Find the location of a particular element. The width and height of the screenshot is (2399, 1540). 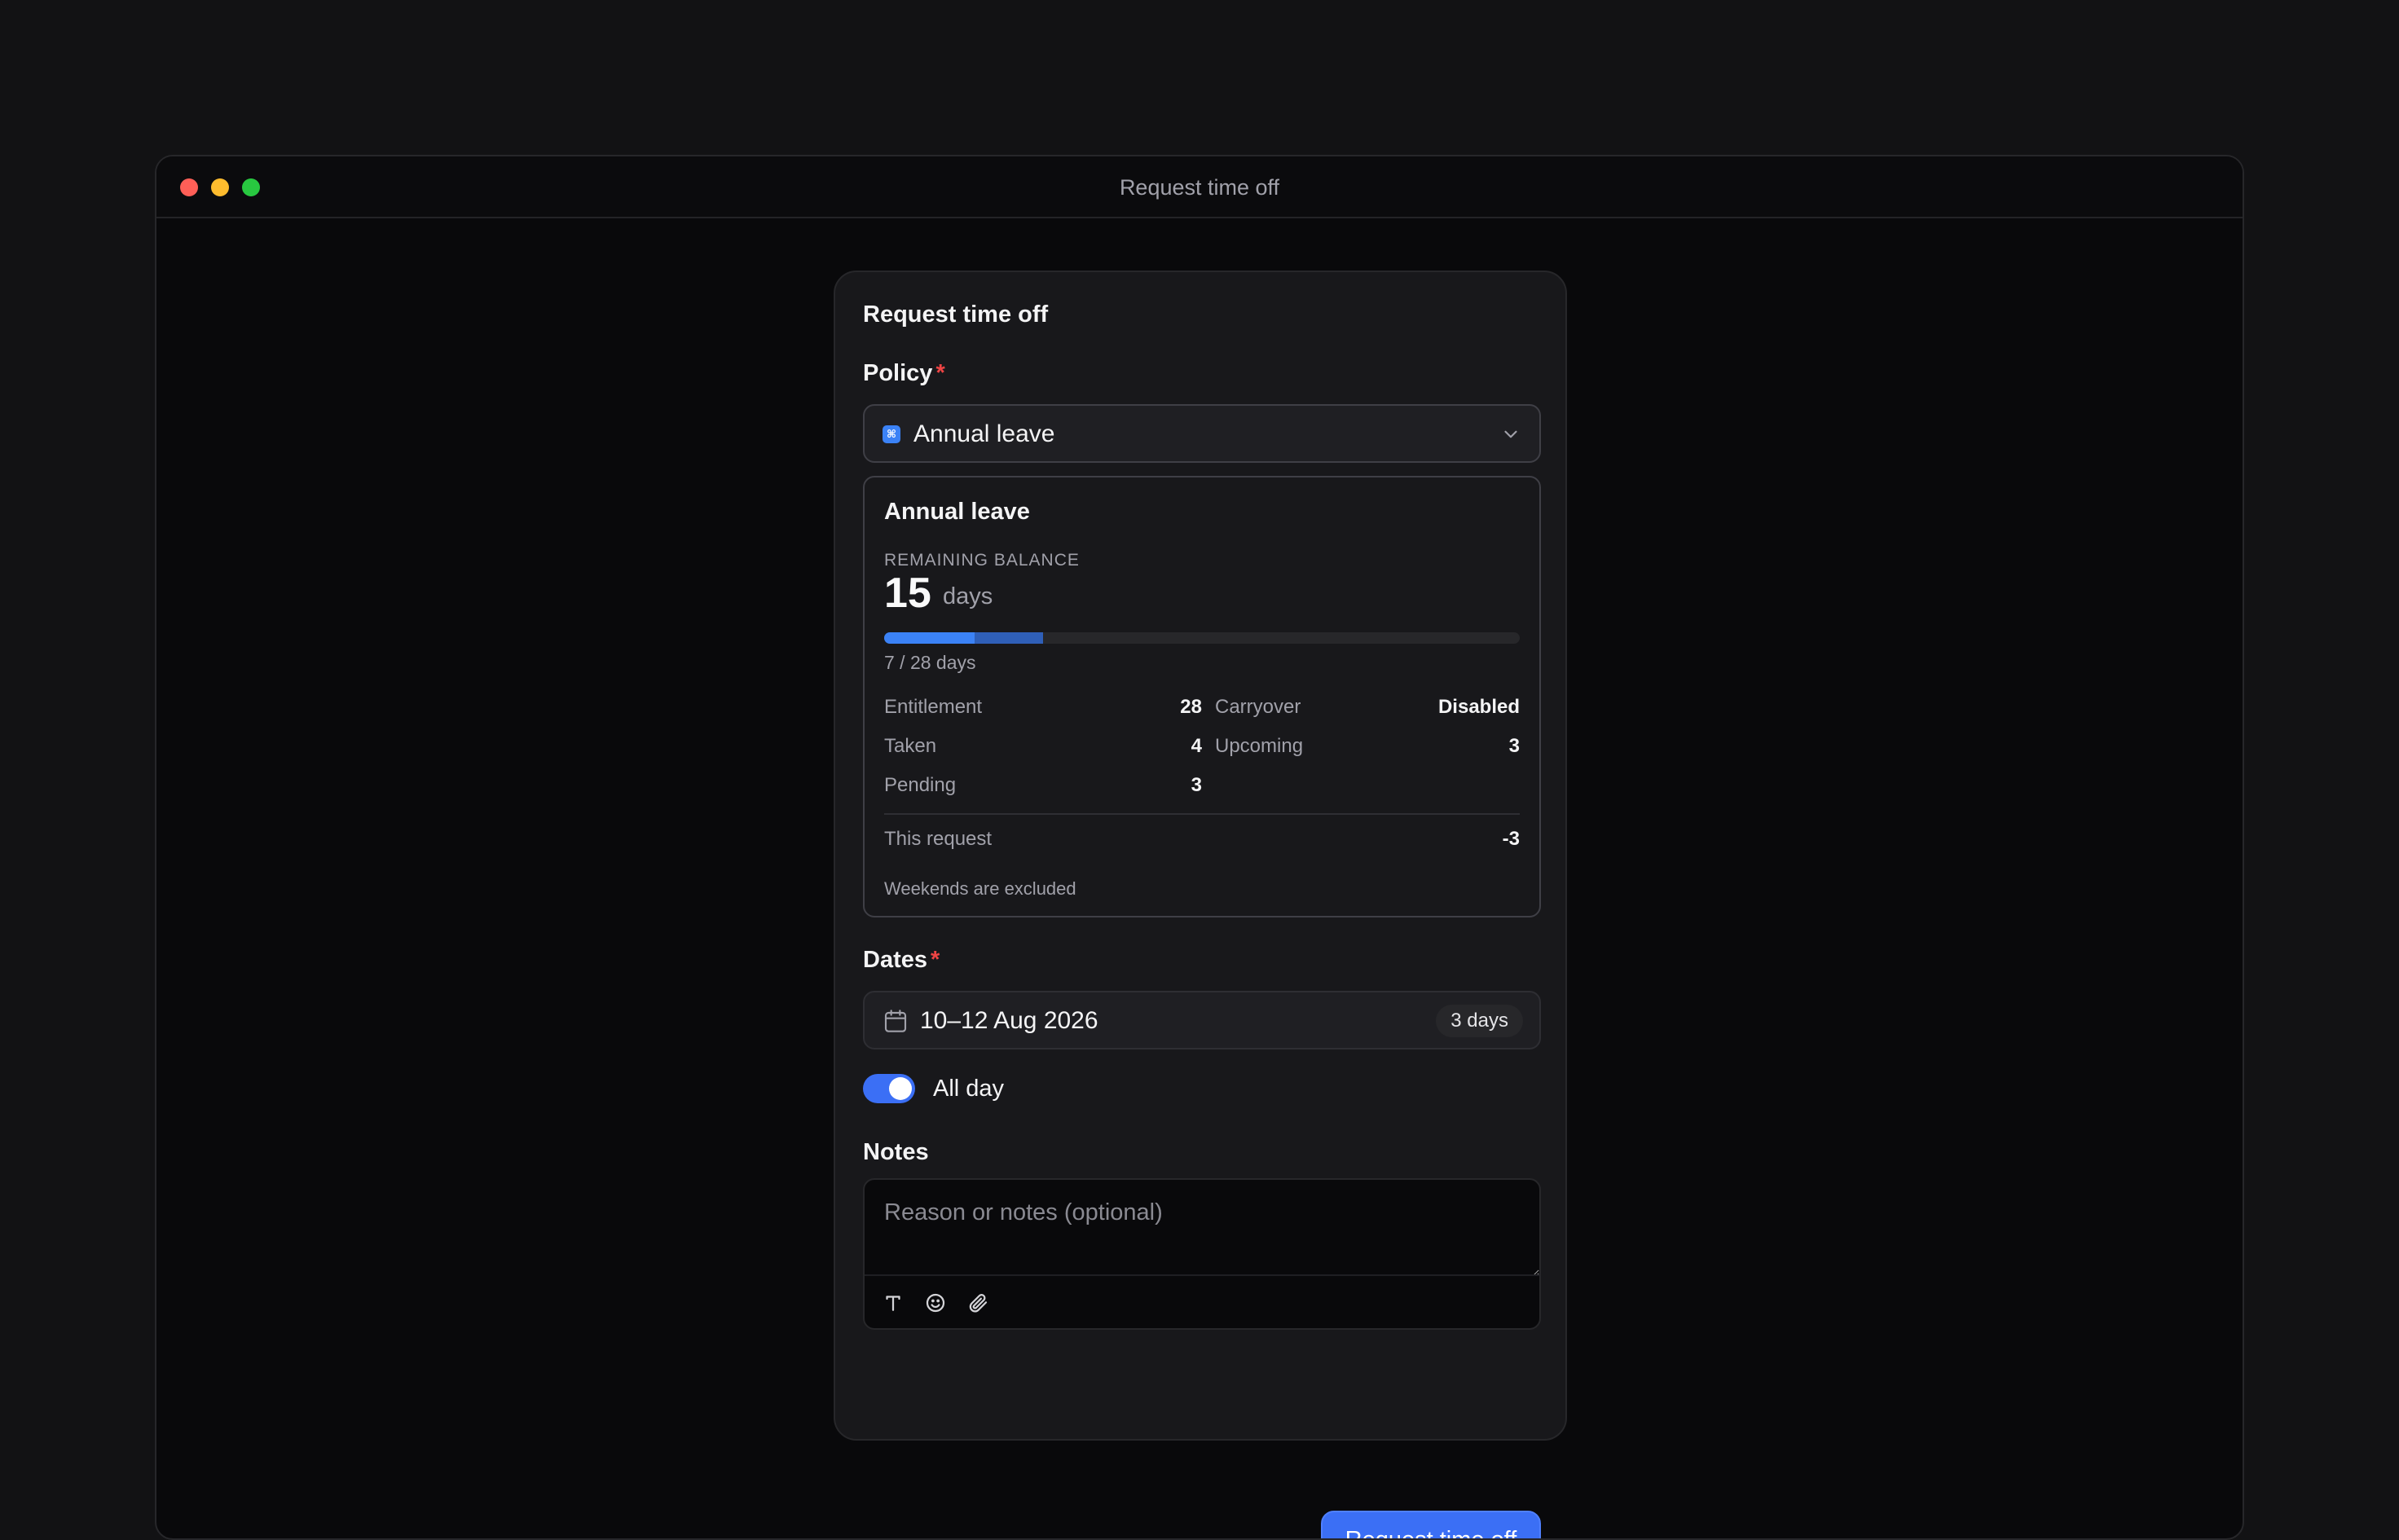

emoji-icon is located at coordinates (935, 1303).